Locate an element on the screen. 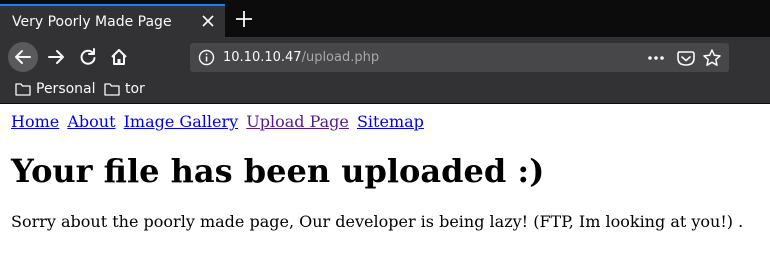  url-actions is located at coordinates (684, 57).